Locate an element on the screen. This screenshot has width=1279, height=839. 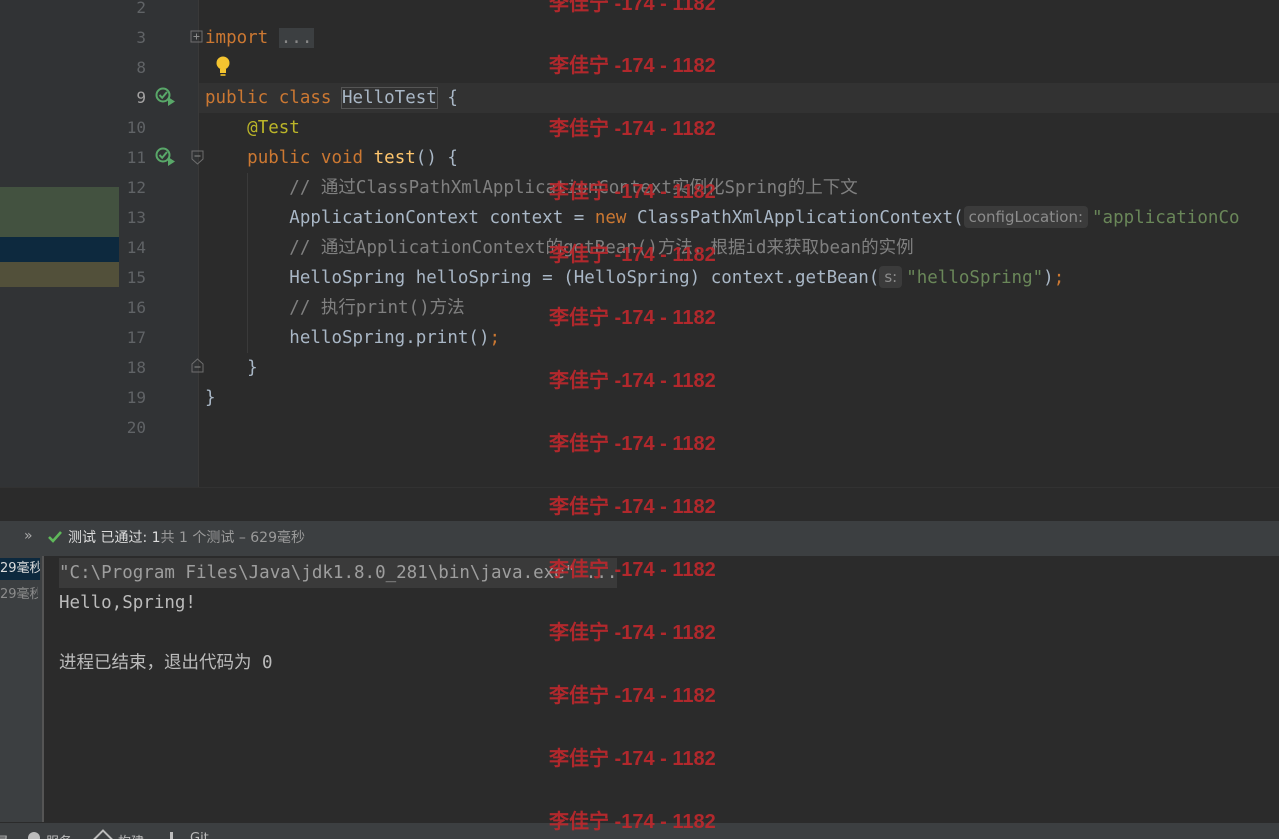
parameter-hint: configLocation: is located at coordinates (1026, 217).